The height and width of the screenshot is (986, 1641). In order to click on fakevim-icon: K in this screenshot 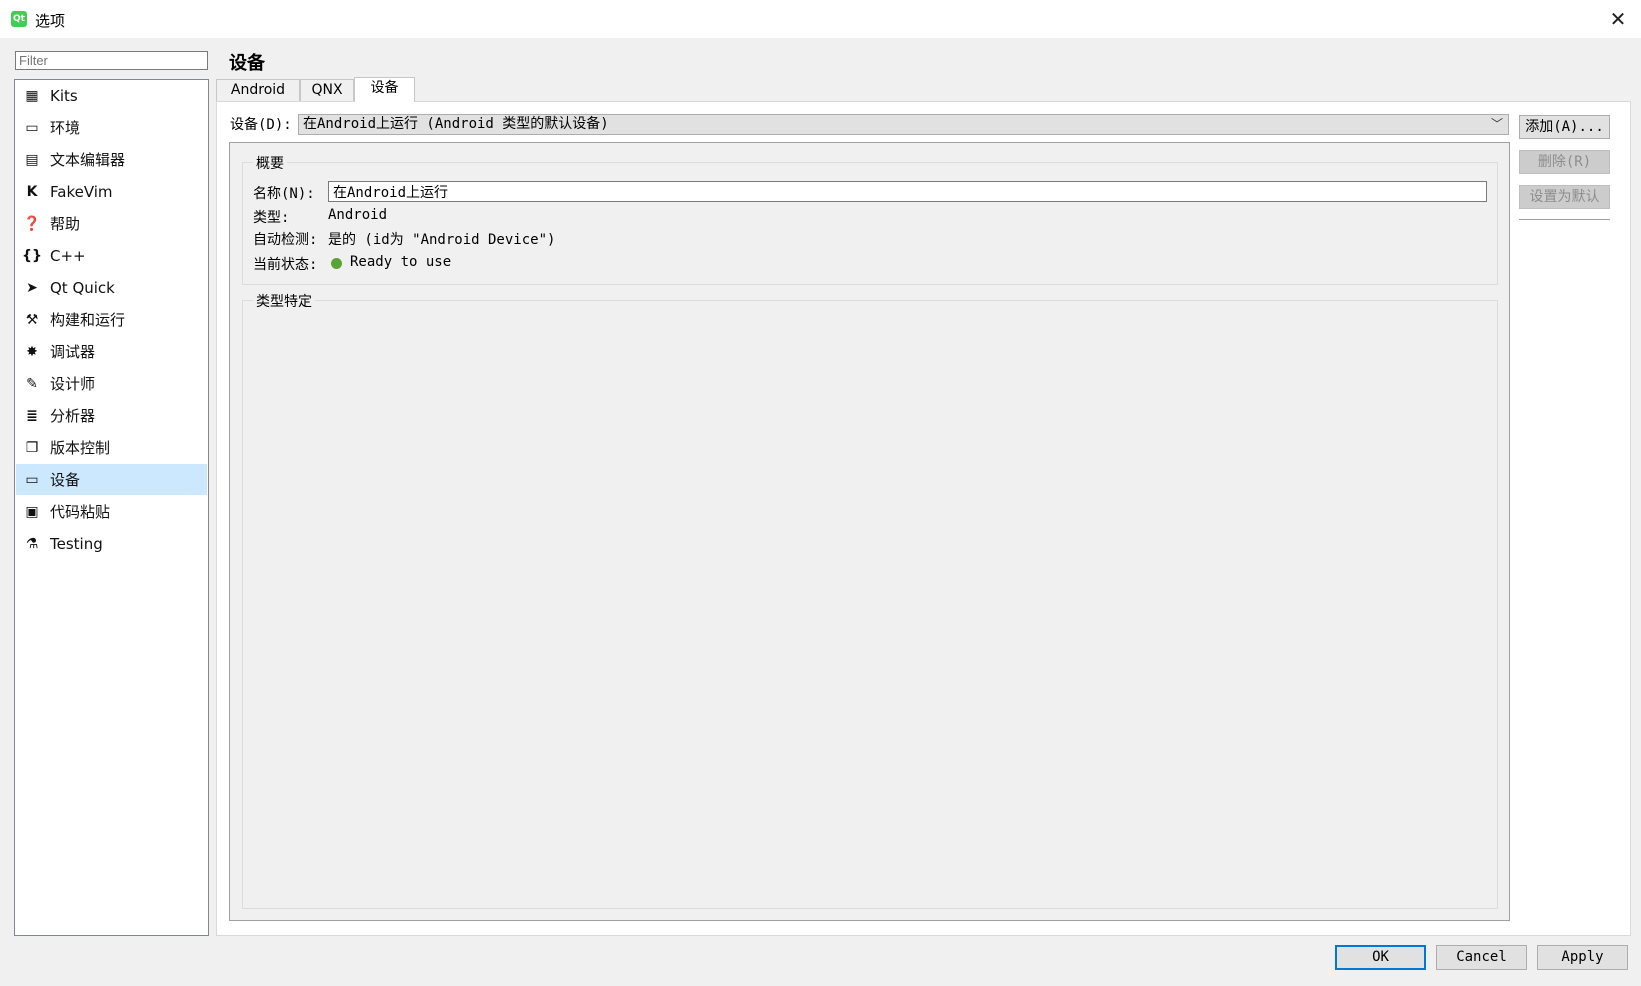, I will do `click(32, 191)`.